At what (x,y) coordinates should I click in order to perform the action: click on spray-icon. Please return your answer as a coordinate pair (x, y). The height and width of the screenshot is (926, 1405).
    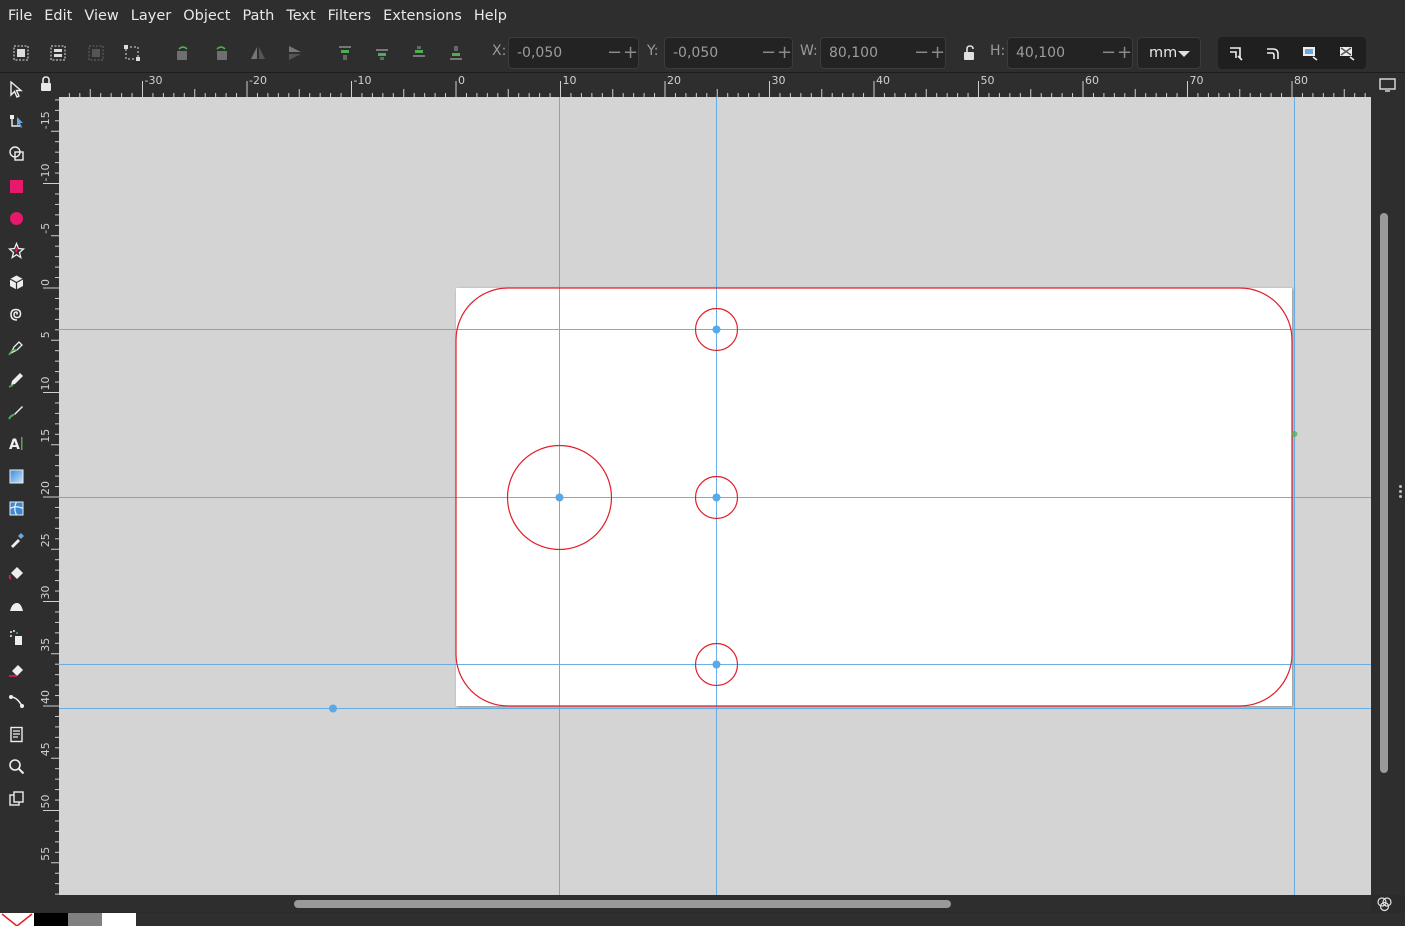
    Looking at the image, I should click on (16, 637).